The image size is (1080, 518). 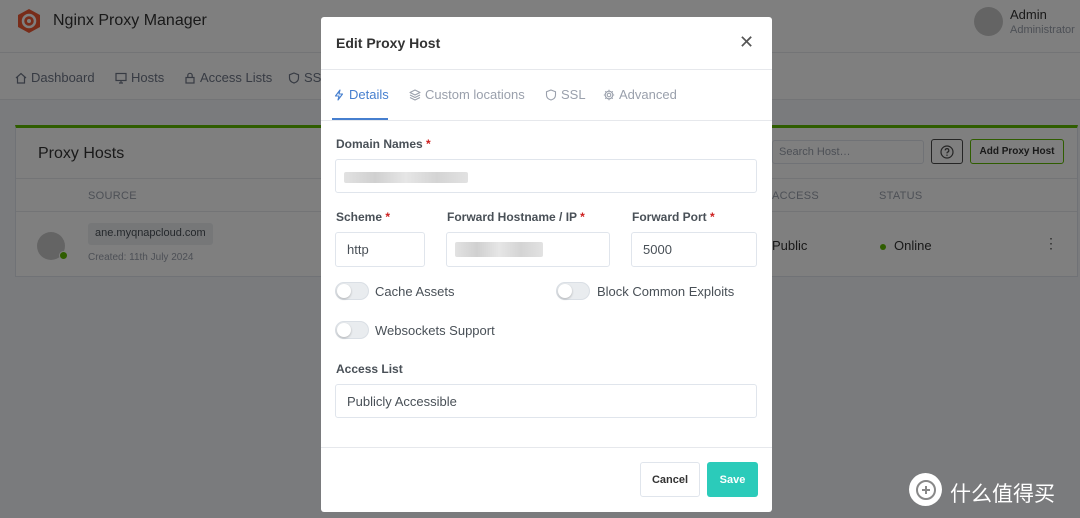 I want to click on forward-port-input: 5000, so click(x=694, y=249).